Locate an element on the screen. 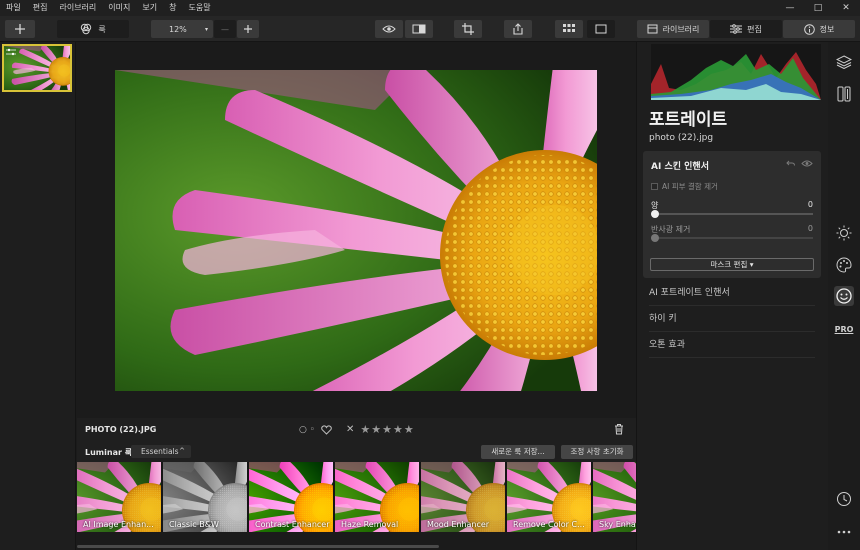  look-item: Sky Enha is located at coordinates (614, 497).